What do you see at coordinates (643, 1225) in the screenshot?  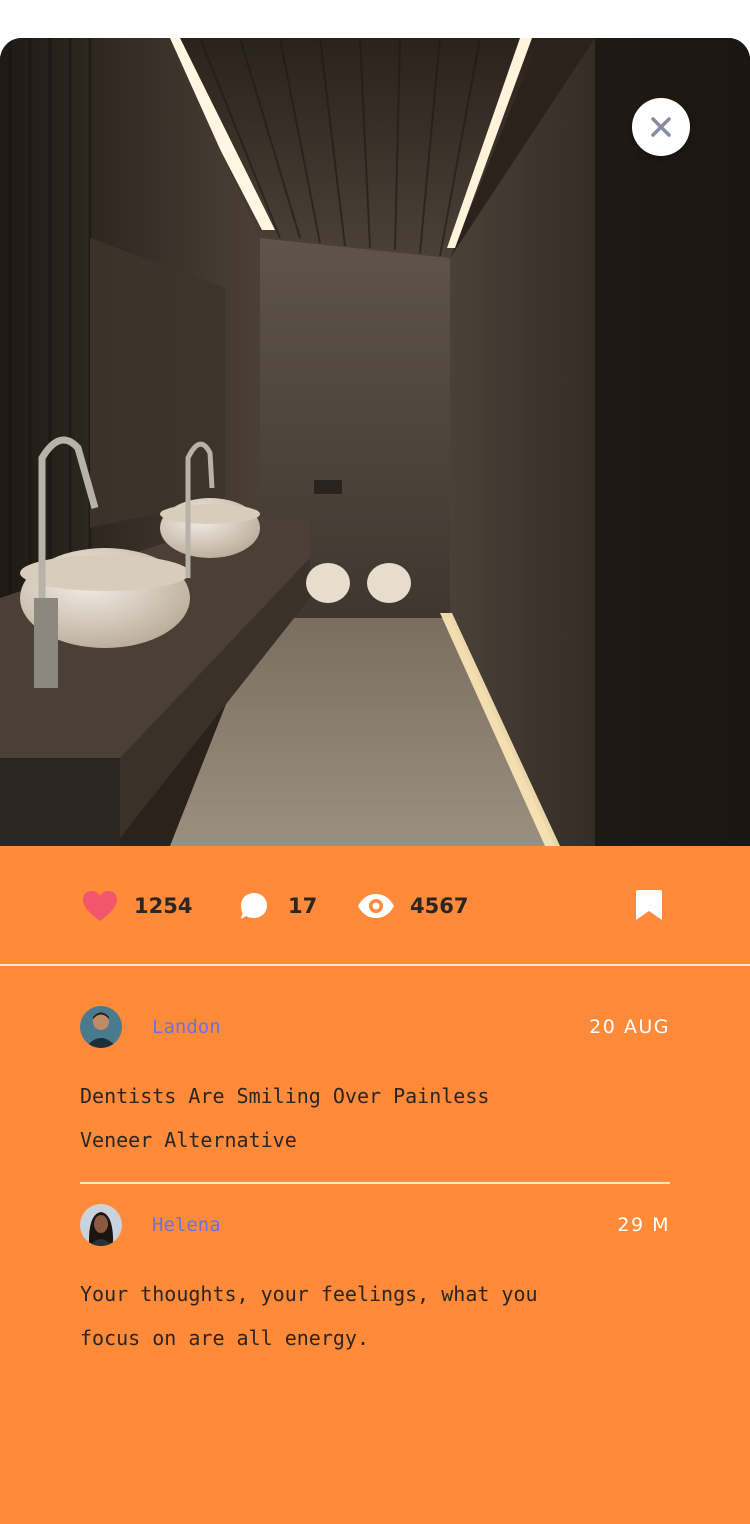 I see `comment-date: 29 M` at bounding box center [643, 1225].